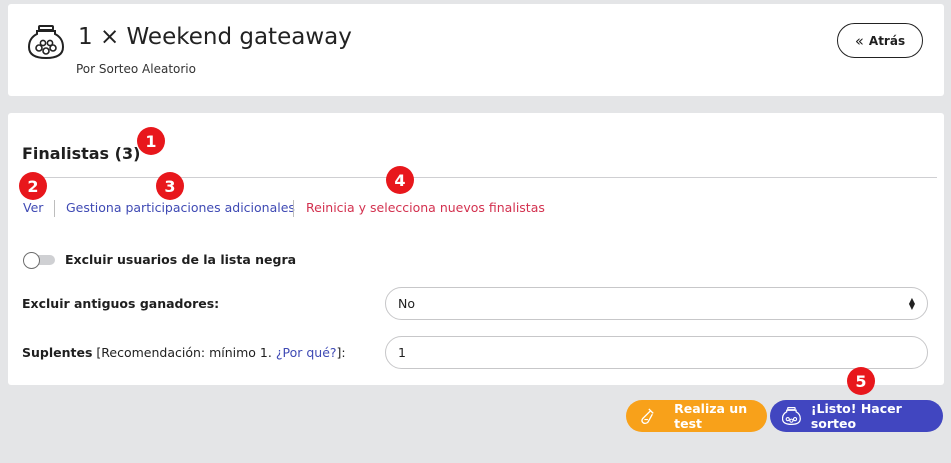  Describe the element at coordinates (911, 303) in the screenshot. I see `select-arrows-icon: ▲ ▼` at that location.